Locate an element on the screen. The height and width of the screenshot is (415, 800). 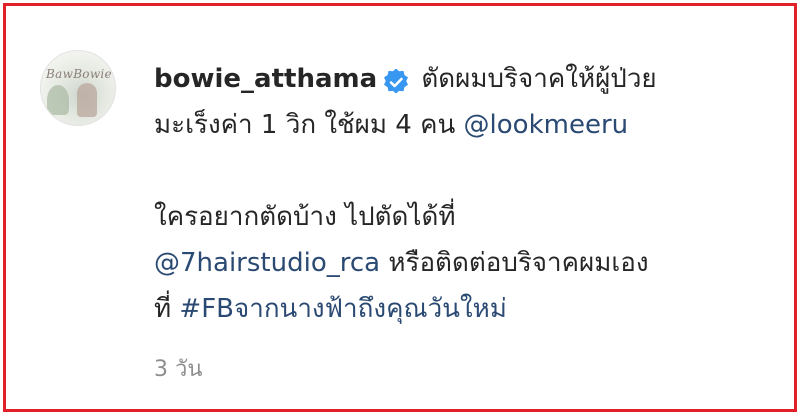
verified-badge-icon is located at coordinates (396, 79).